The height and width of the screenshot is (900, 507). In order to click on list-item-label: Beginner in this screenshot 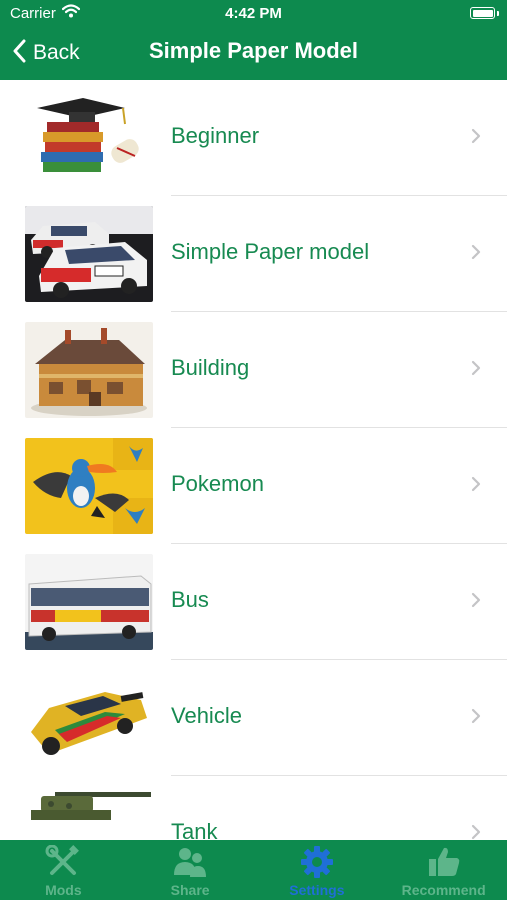, I will do `click(215, 135)`.